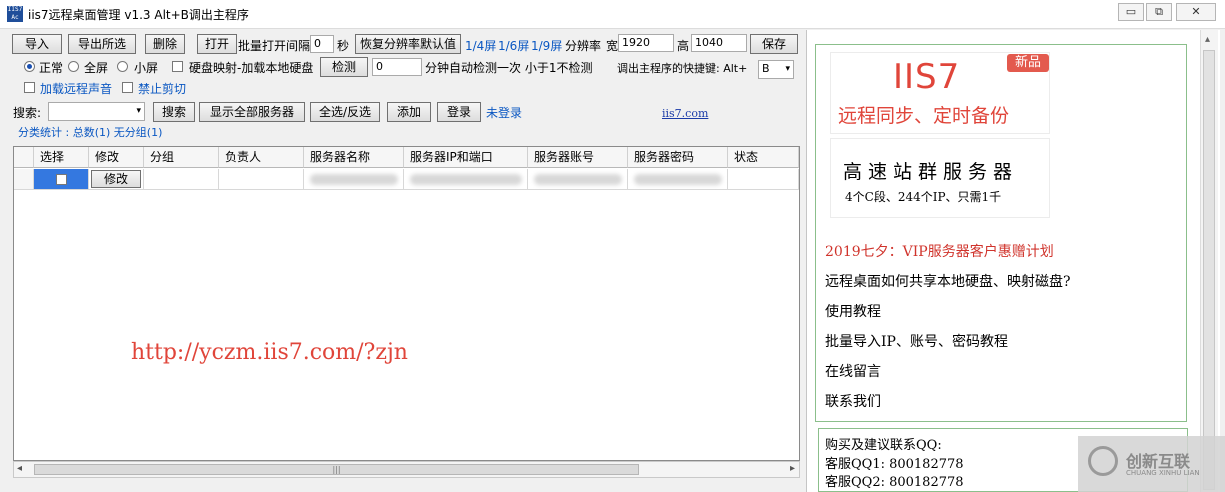  I want to click on interval-input: 0, so click(322, 44).